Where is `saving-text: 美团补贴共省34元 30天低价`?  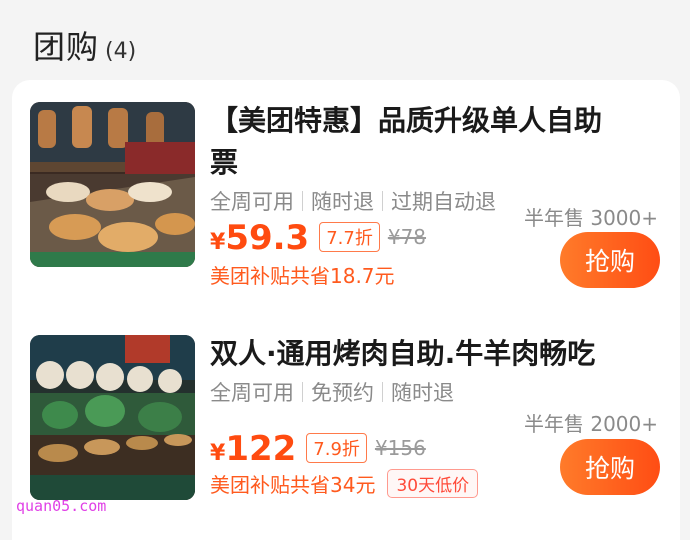 saving-text: 美团补贴共省34元 30天低价 is located at coordinates (344, 483).